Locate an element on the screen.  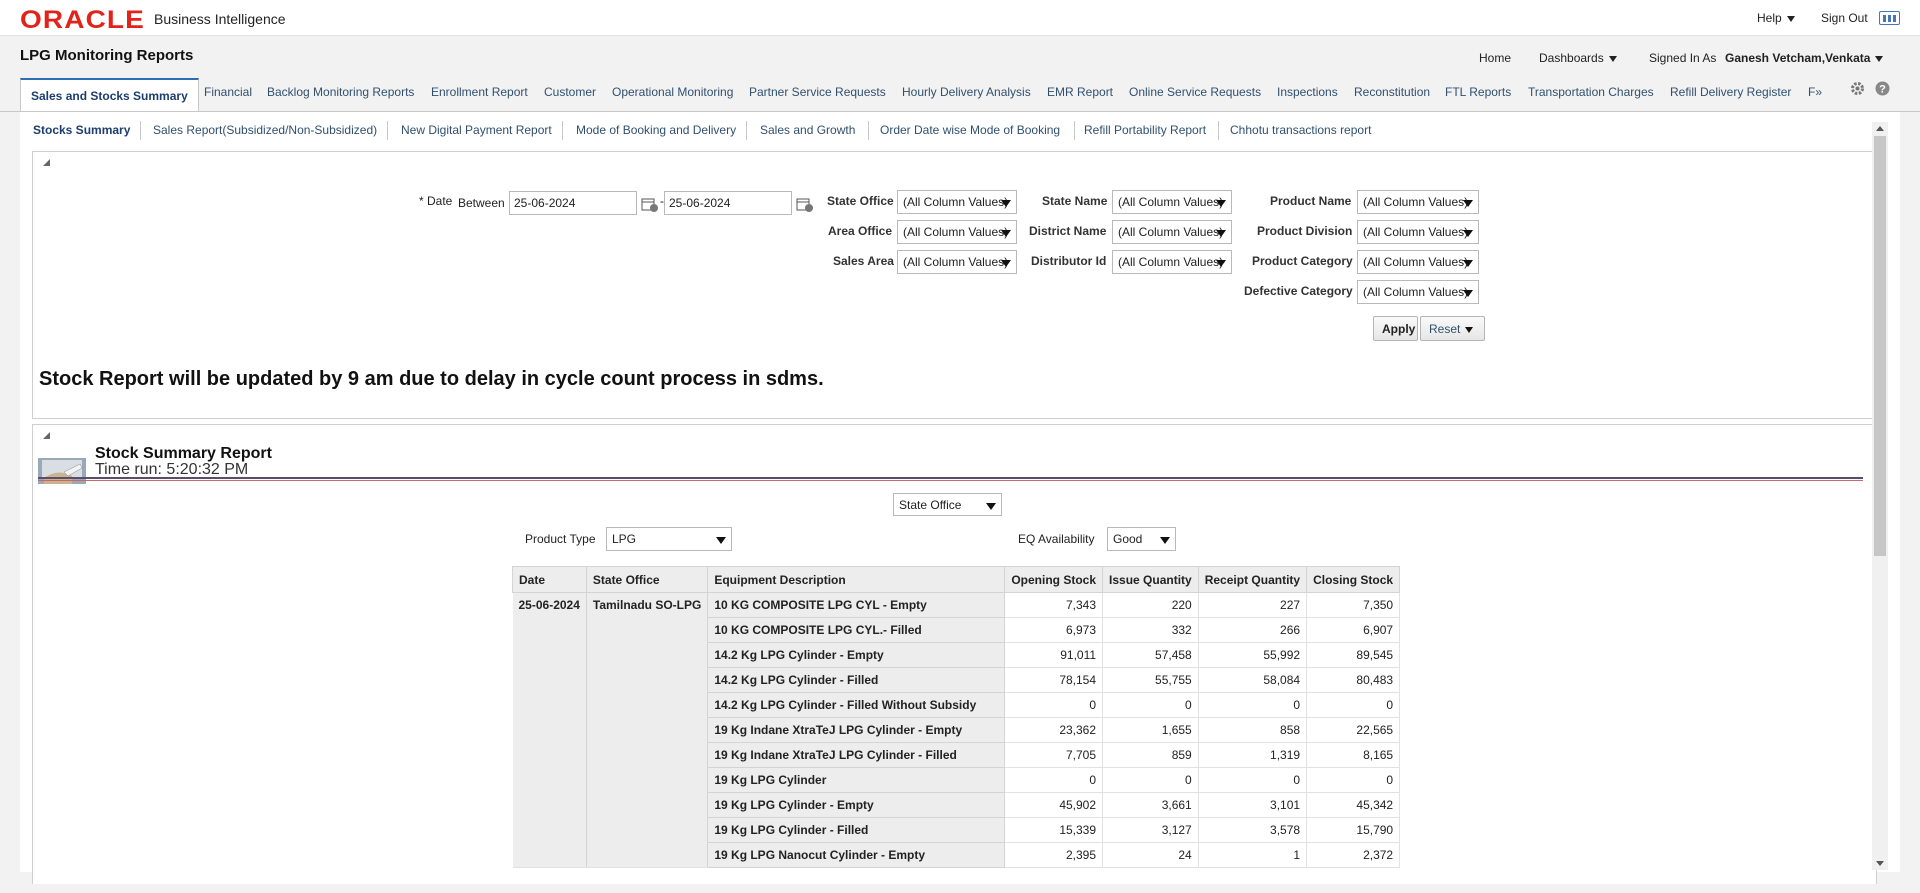
product-category-select: (All Column Values) is located at coordinates (1418, 262).